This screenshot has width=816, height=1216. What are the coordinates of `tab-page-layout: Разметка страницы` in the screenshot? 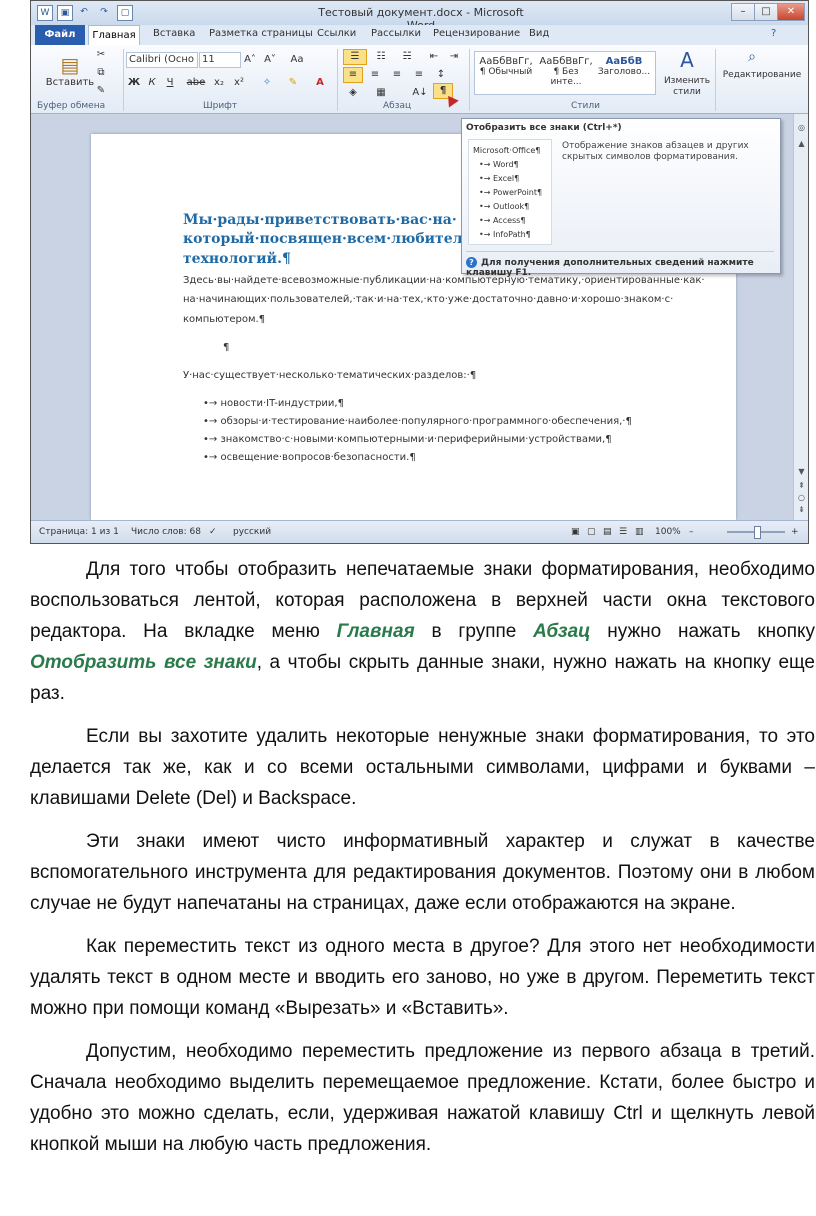 It's located at (261, 33).